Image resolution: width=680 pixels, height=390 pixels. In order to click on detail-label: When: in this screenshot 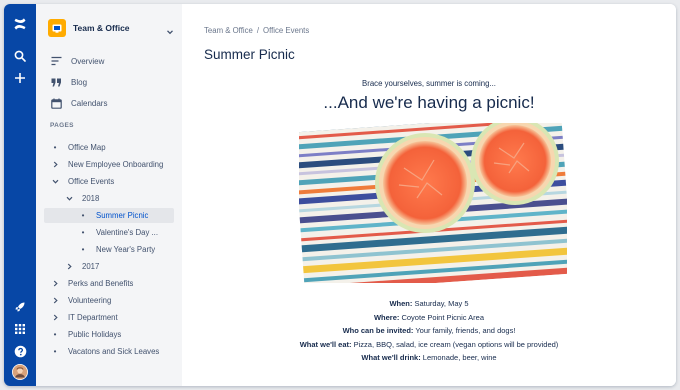, I will do `click(401, 303)`.